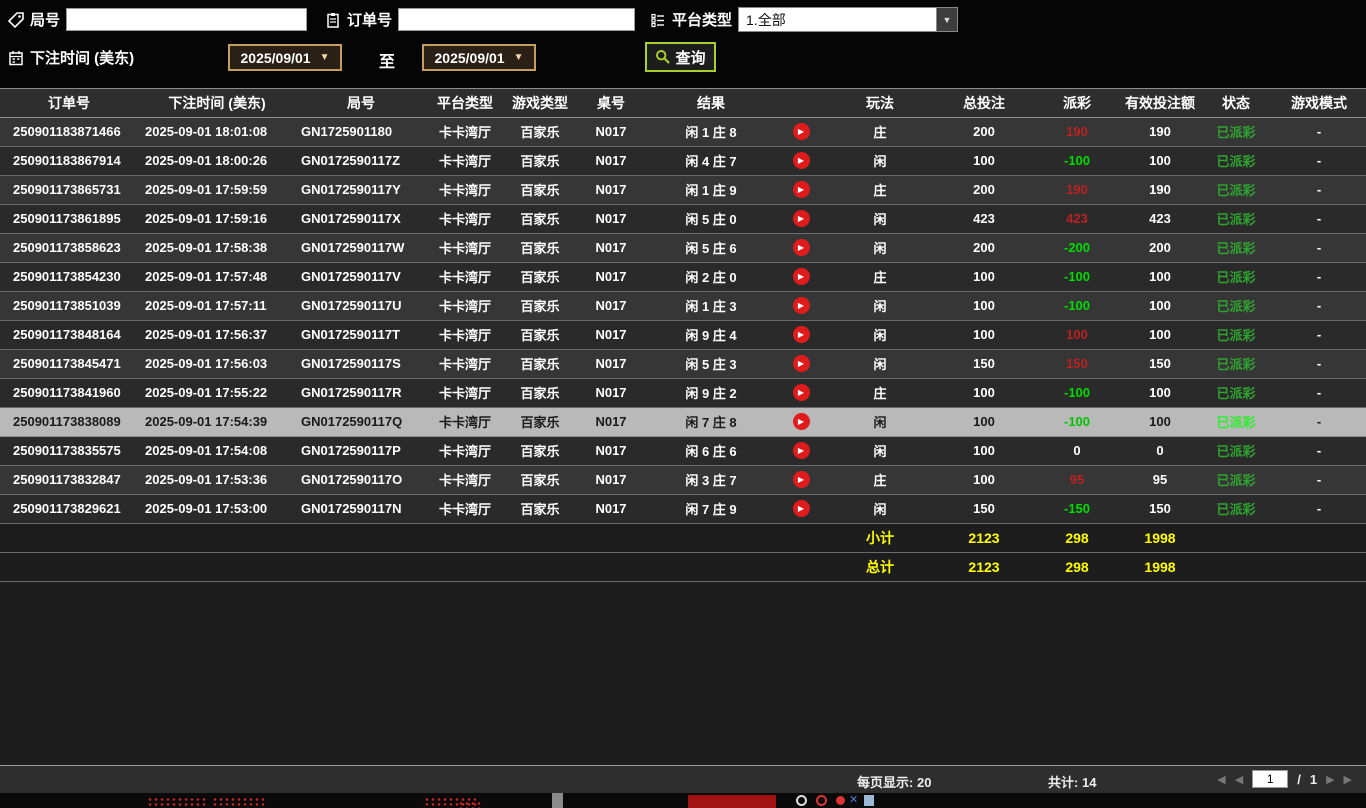 This screenshot has width=1366, height=808. What do you see at coordinates (16, 19) in the screenshot?
I see `tag-icon` at bounding box center [16, 19].